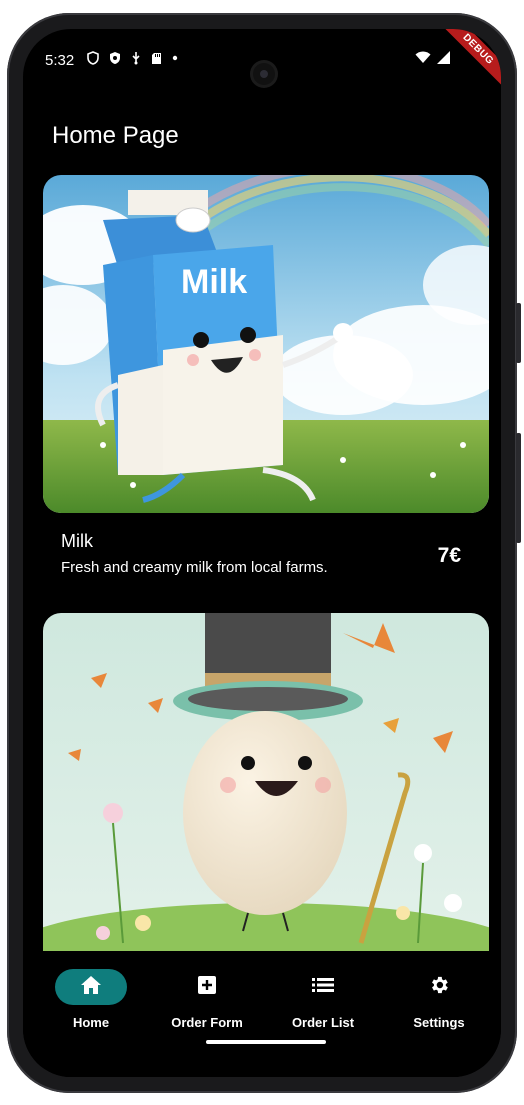 The width and height of the screenshot is (524, 1105). What do you see at coordinates (439, 1022) in the screenshot?
I see `nav-label-settings: Settings` at bounding box center [439, 1022].